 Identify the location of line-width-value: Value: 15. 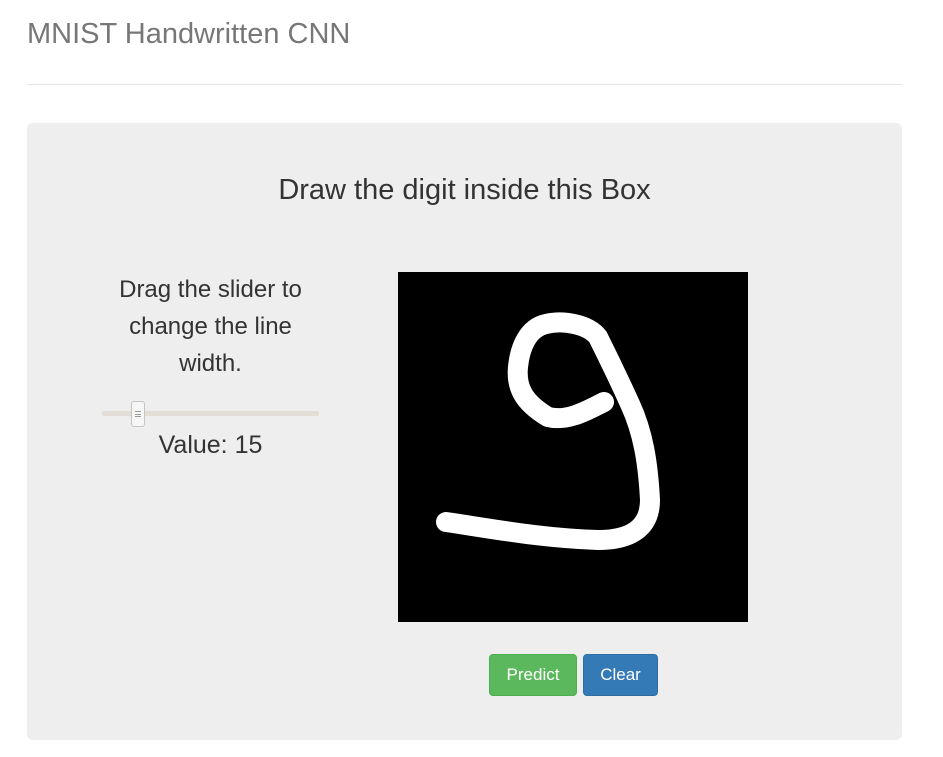
(210, 445).